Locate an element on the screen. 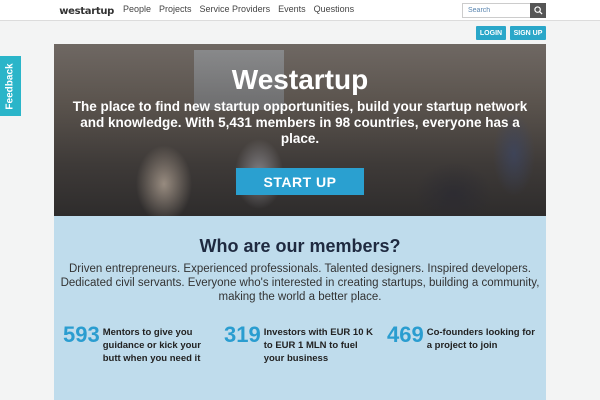 Image resolution: width=600 pixels, height=400 pixels. members-title: Who are our members? is located at coordinates (300, 246).